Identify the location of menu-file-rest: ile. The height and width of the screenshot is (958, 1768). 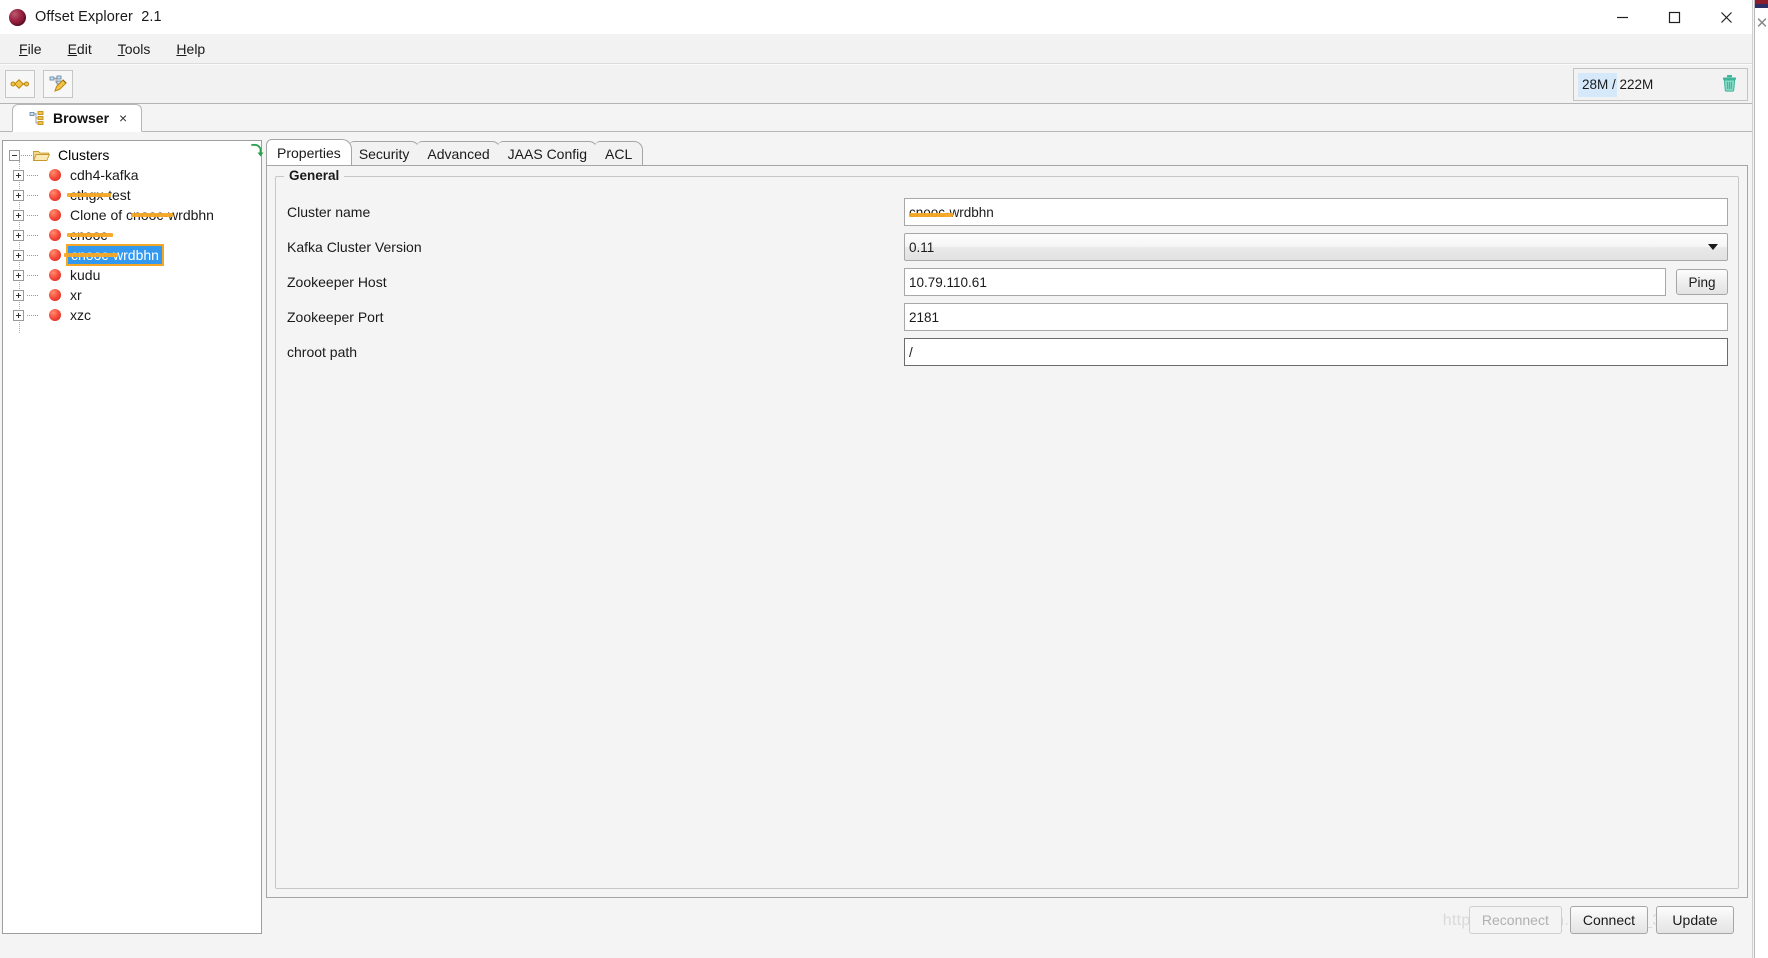
(34, 48).